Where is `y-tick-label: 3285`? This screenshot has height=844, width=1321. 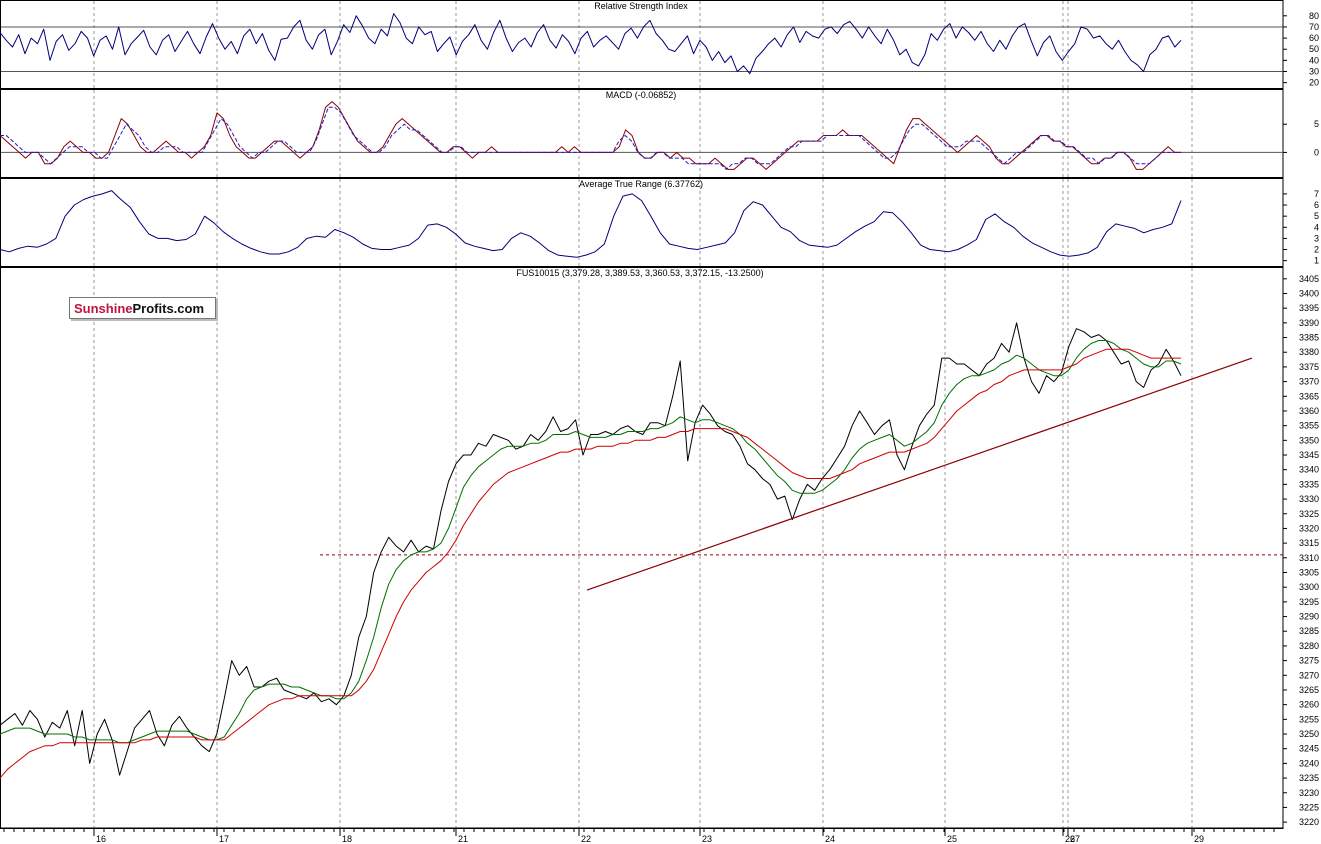 y-tick-label: 3285 is located at coordinates (1309, 631).